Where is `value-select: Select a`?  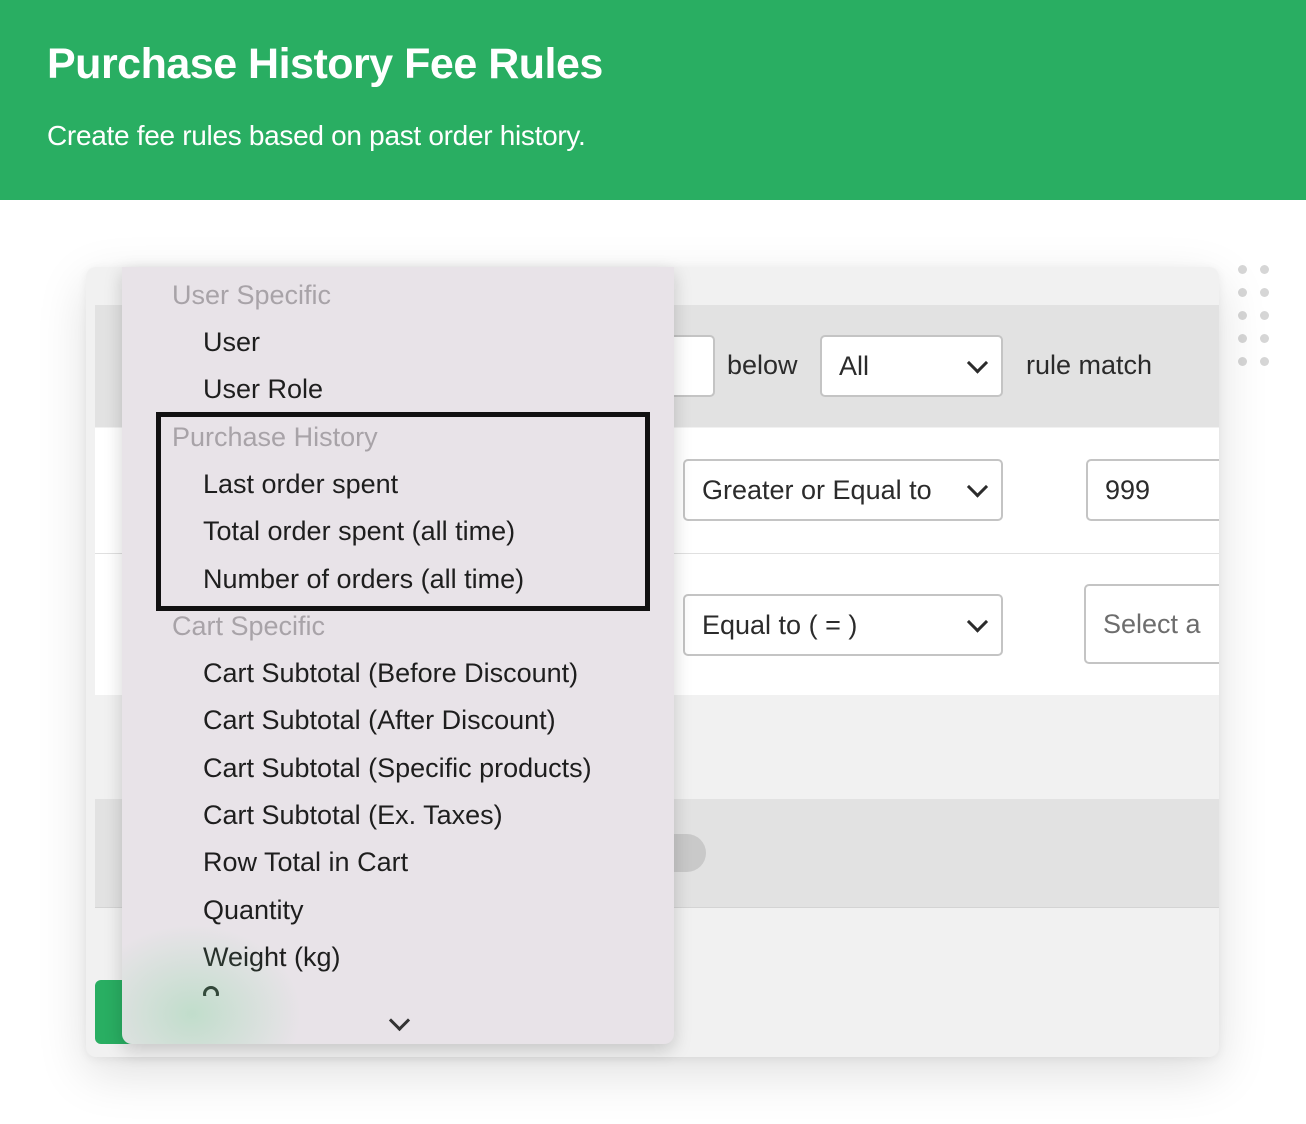 value-select: Select a is located at coordinates (1151, 624).